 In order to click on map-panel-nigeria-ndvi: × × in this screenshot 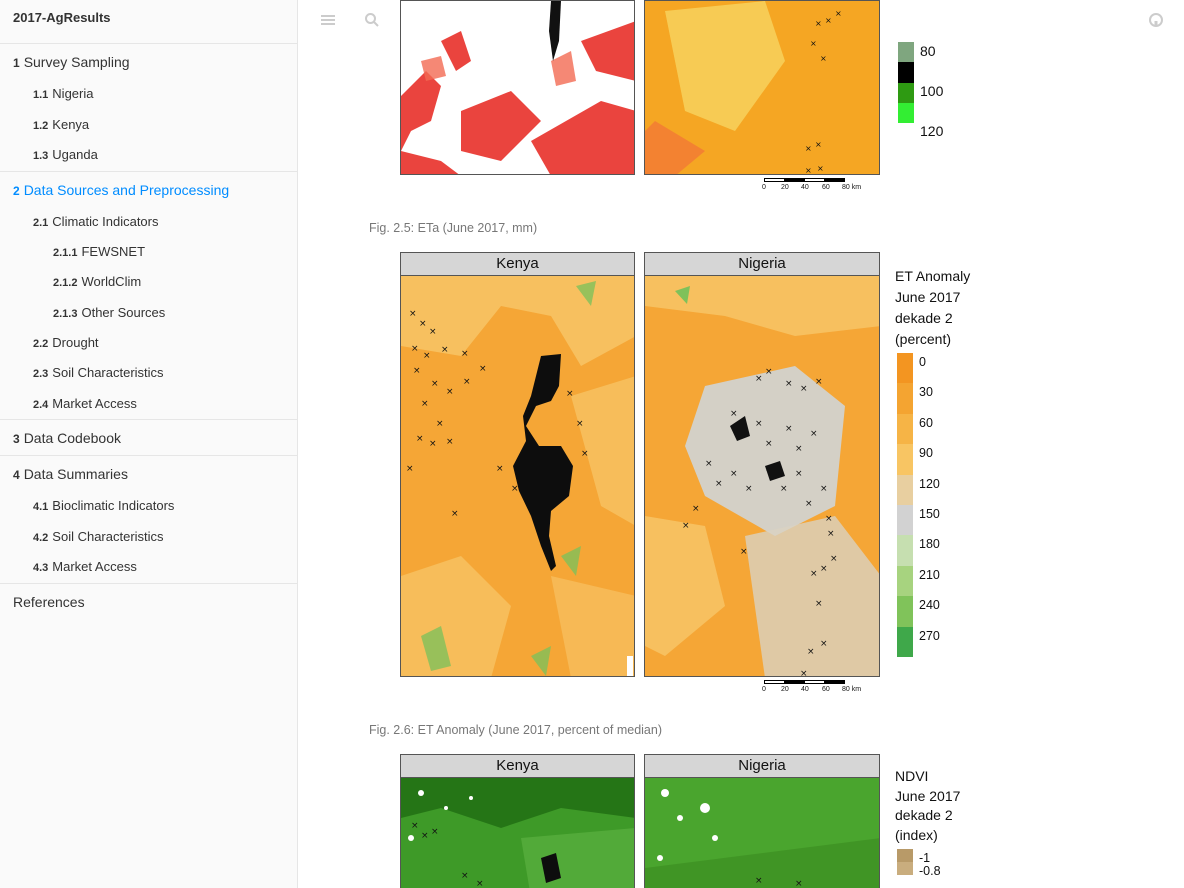, I will do `click(762, 832)`.